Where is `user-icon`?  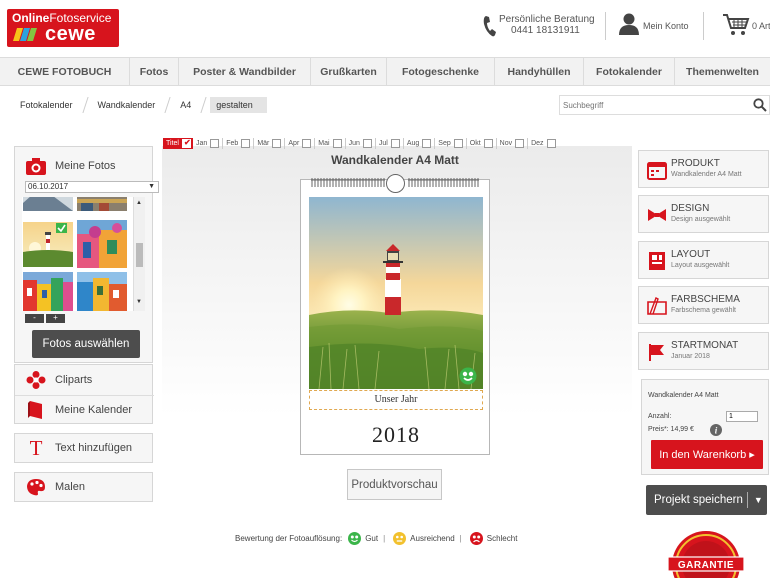
user-icon is located at coordinates (629, 24).